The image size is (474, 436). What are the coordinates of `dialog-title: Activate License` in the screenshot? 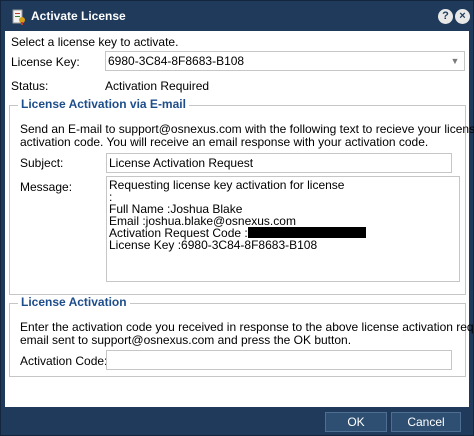 It's located at (78, 16).